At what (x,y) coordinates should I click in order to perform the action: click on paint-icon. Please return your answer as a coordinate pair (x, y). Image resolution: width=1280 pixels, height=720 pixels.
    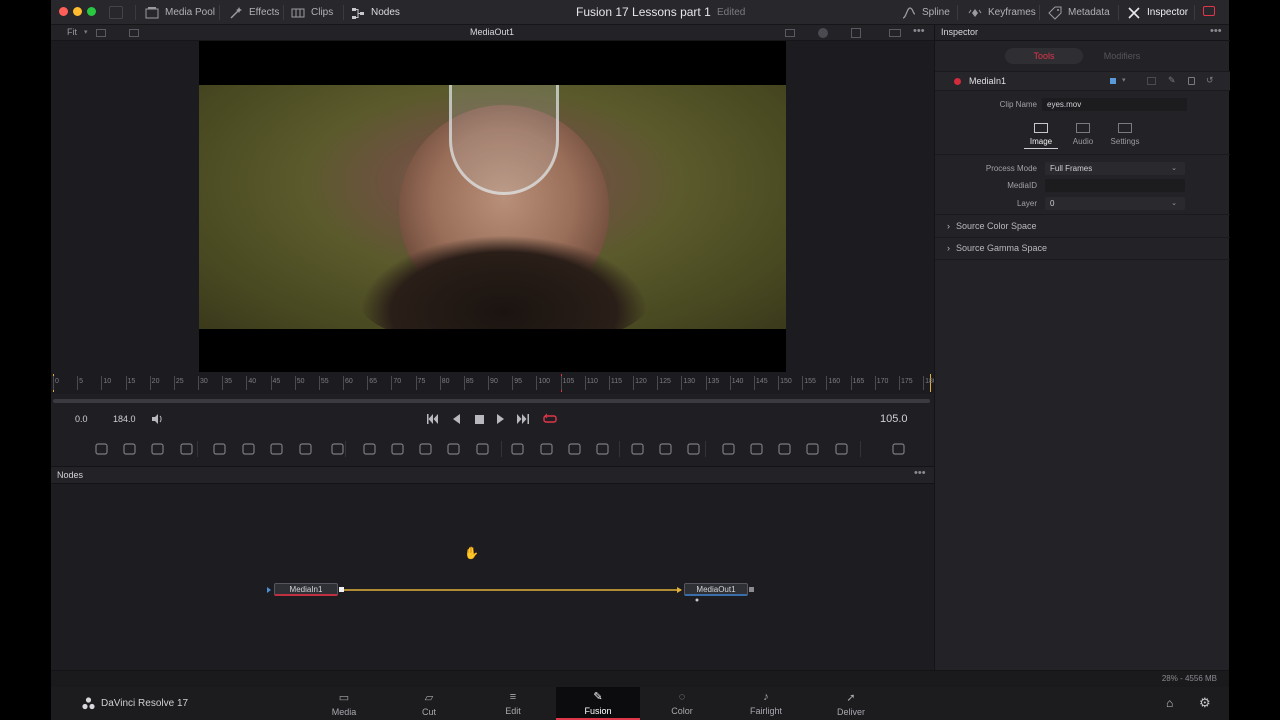
    Looking at the image, I should click on (186, 449).